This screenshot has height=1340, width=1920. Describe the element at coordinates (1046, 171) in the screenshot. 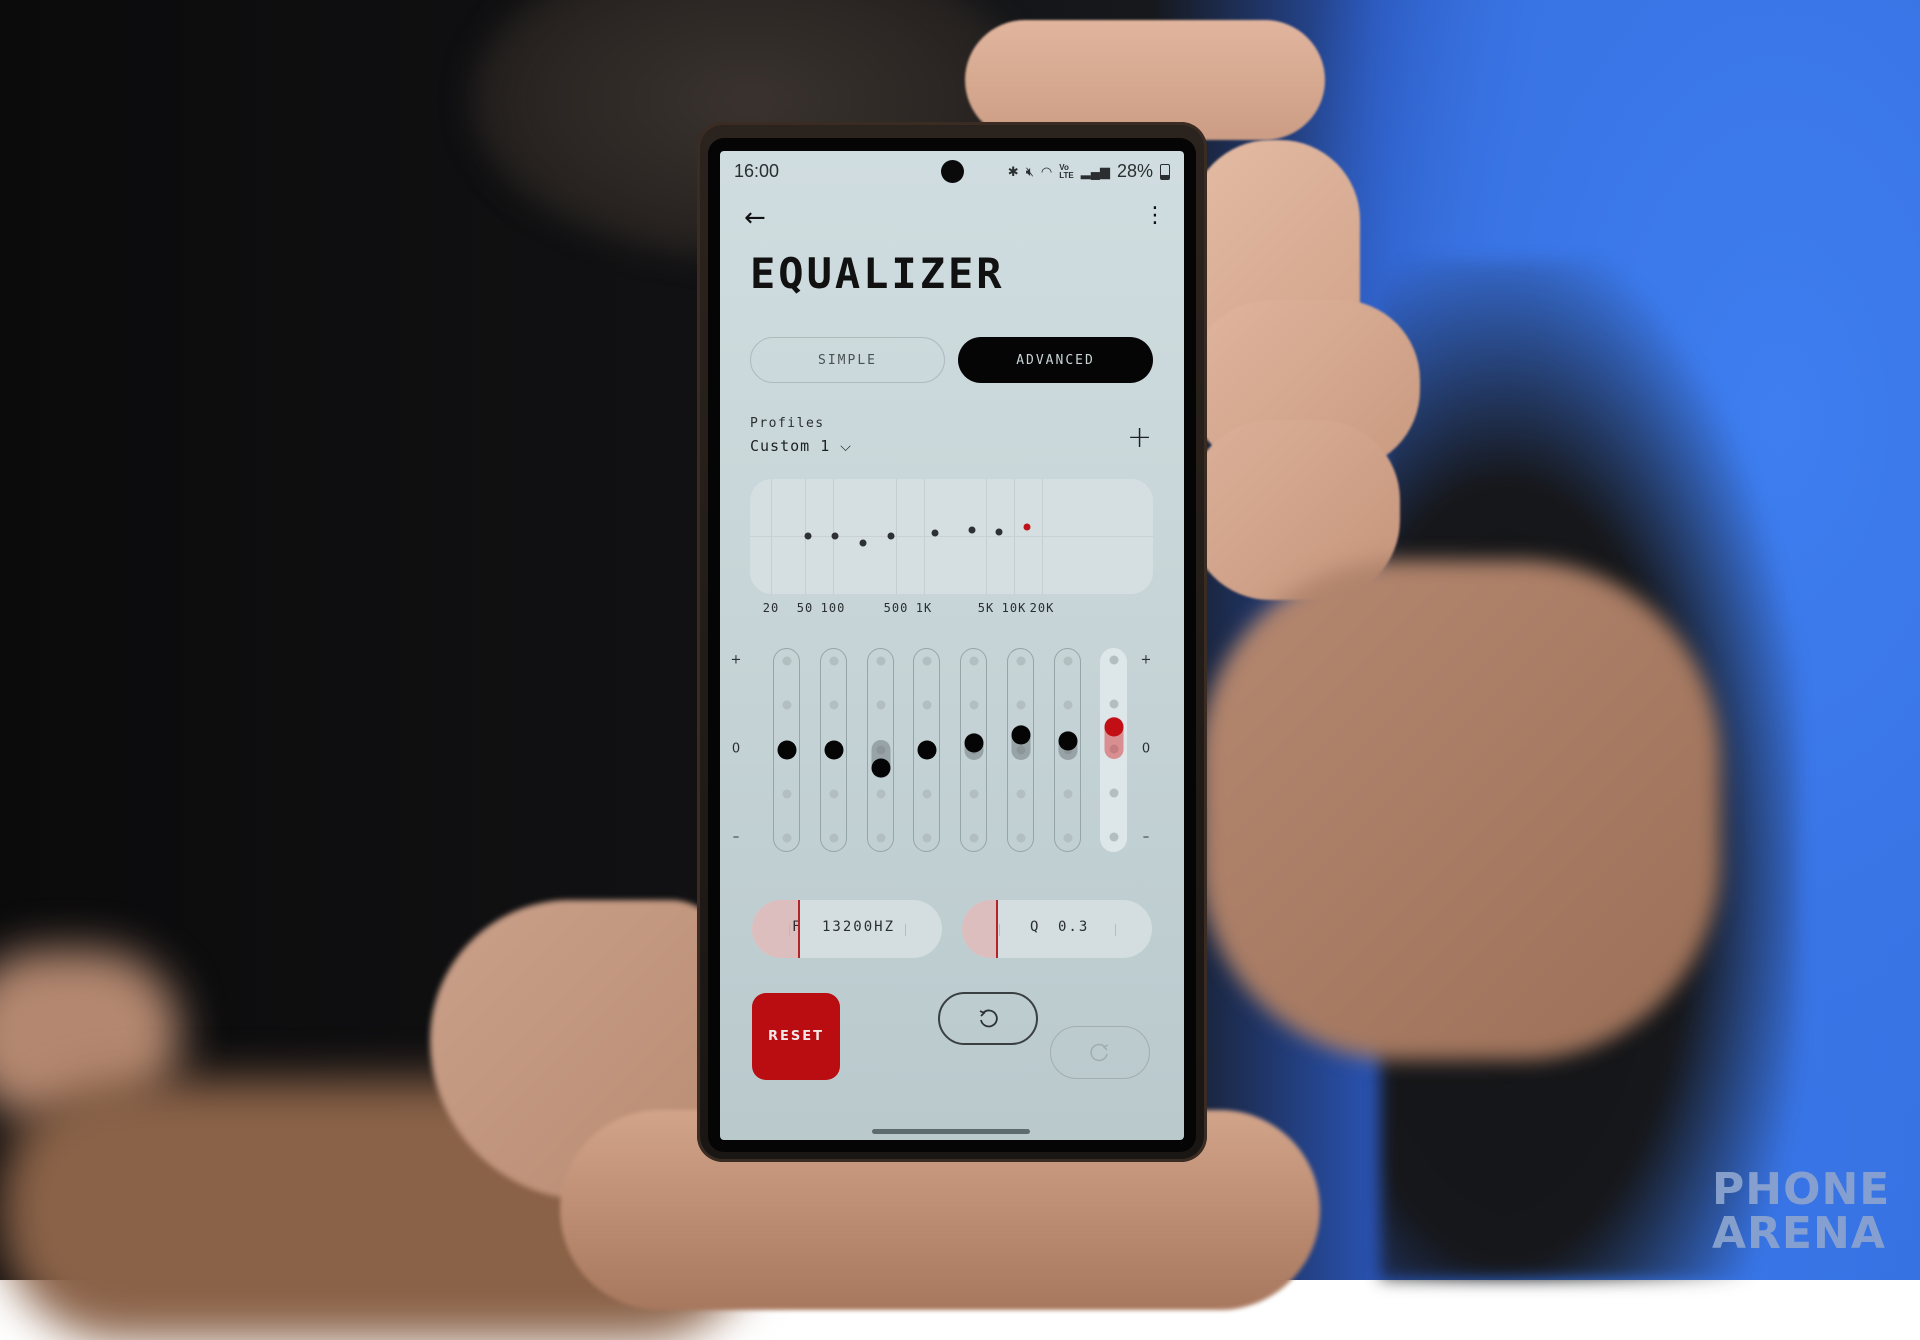

I see `wifi-6-icon: ◠` at that location.